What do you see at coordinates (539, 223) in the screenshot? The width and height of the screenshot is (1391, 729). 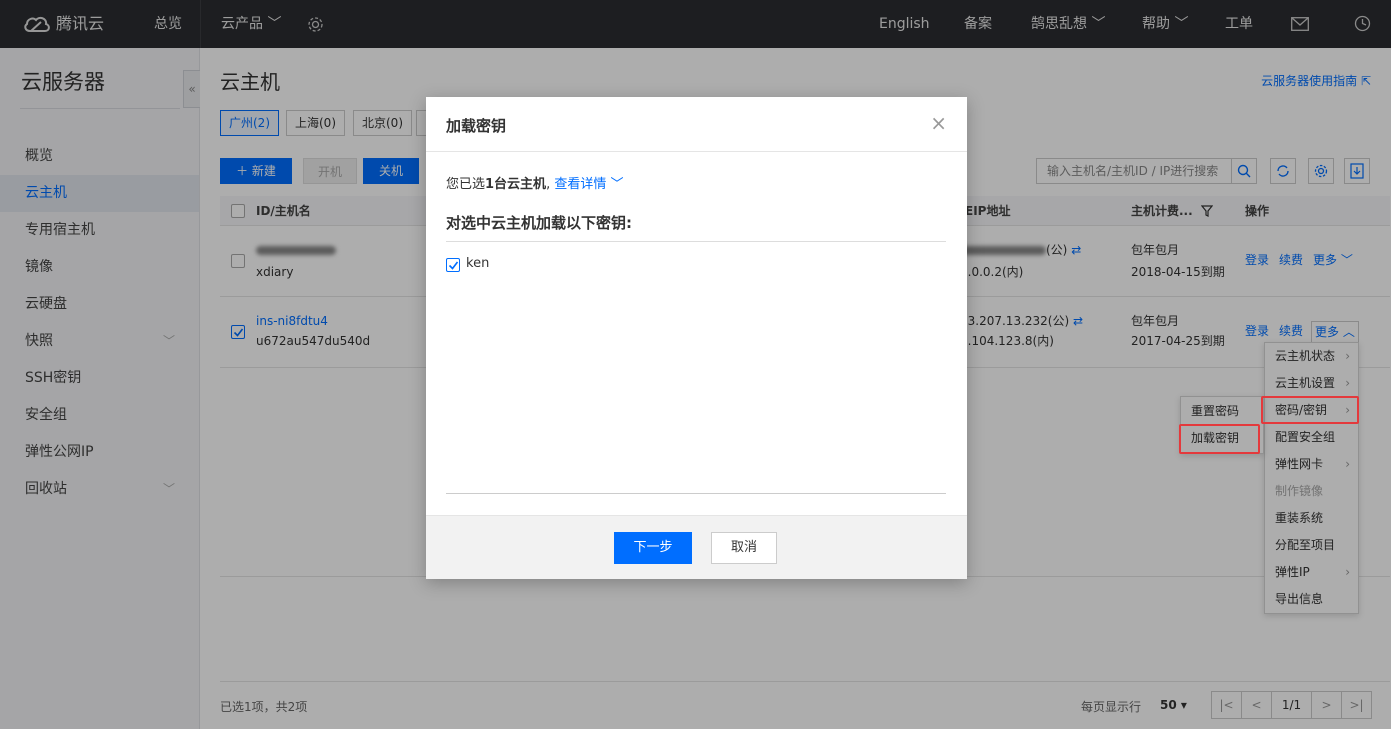 I see `key-list-title: 对选中云主机加载以下密钥:` at bounding box center [539, 223].